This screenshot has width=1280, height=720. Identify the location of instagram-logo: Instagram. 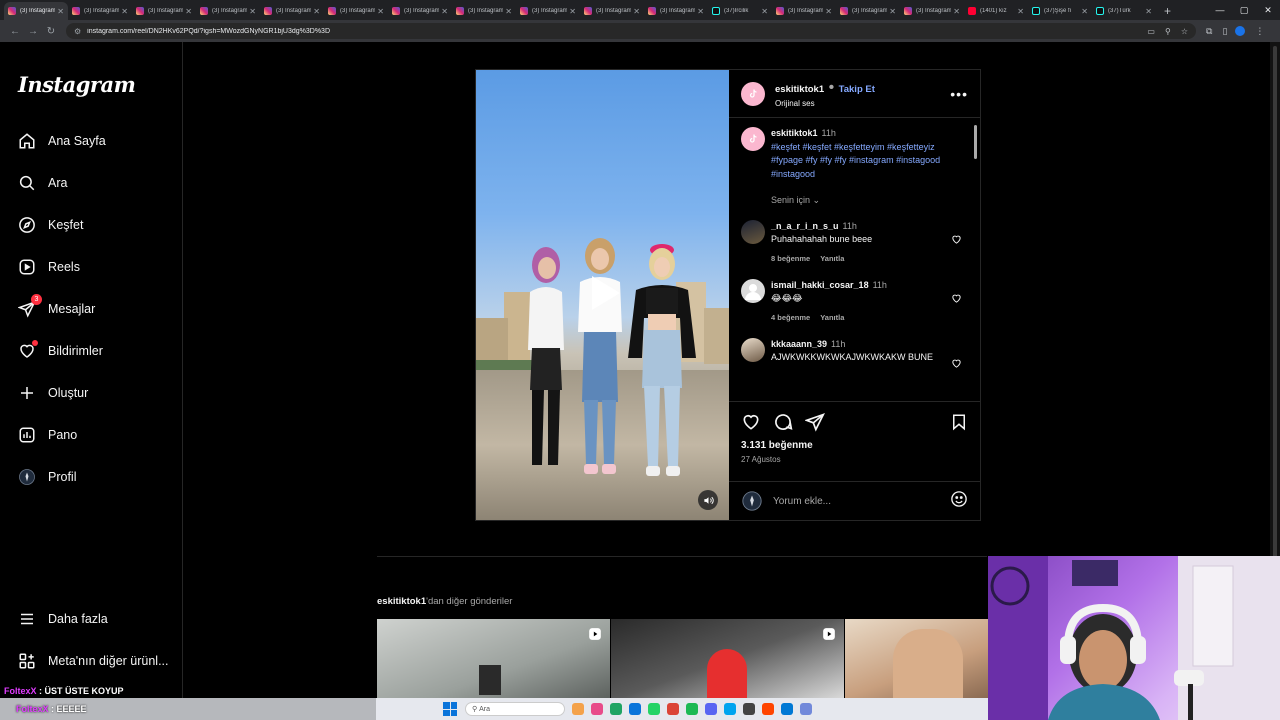
(77, 84).